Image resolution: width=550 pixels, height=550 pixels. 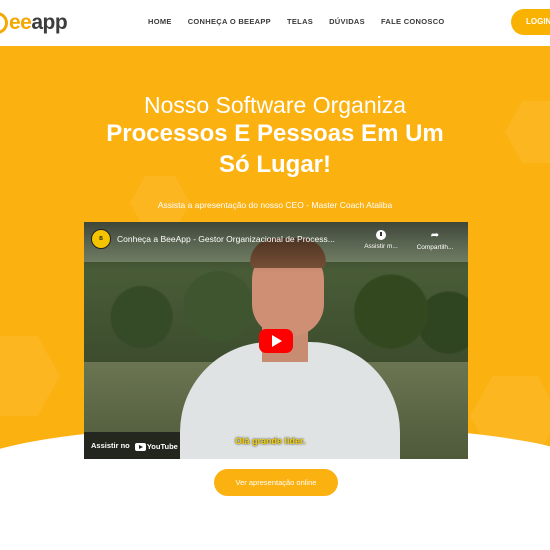 What do you see at coordinates (49, 22) in the screenshot?
I see `logo-text-rest: app` at bounding box center [49, 22].